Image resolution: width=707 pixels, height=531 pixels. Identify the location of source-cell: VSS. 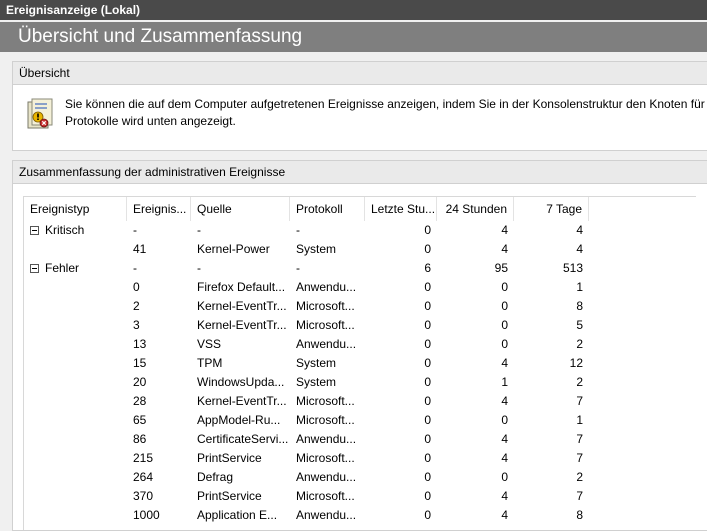
(209, 344).